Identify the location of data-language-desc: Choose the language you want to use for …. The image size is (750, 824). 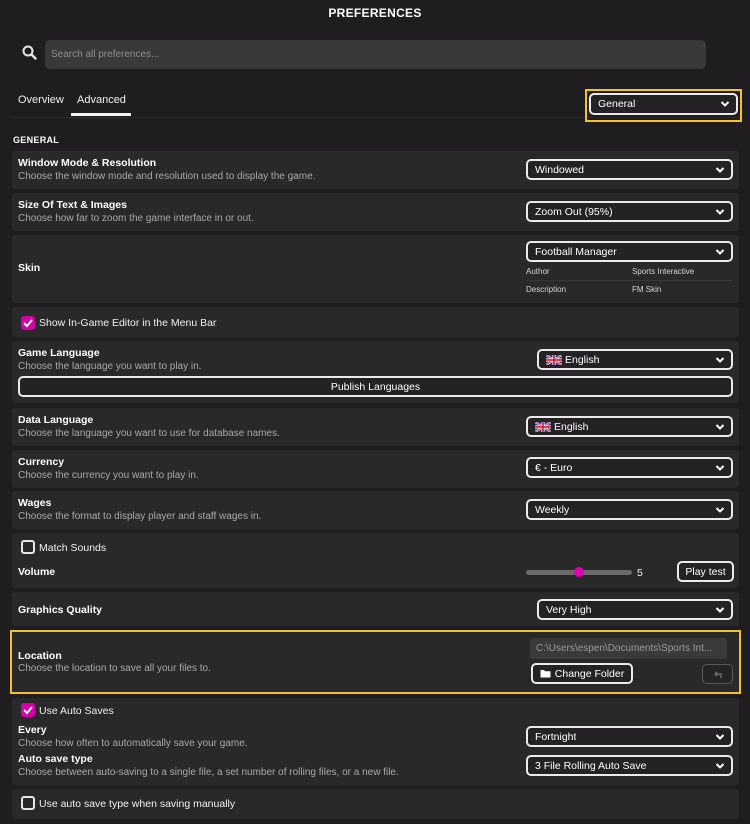
(149, 433).